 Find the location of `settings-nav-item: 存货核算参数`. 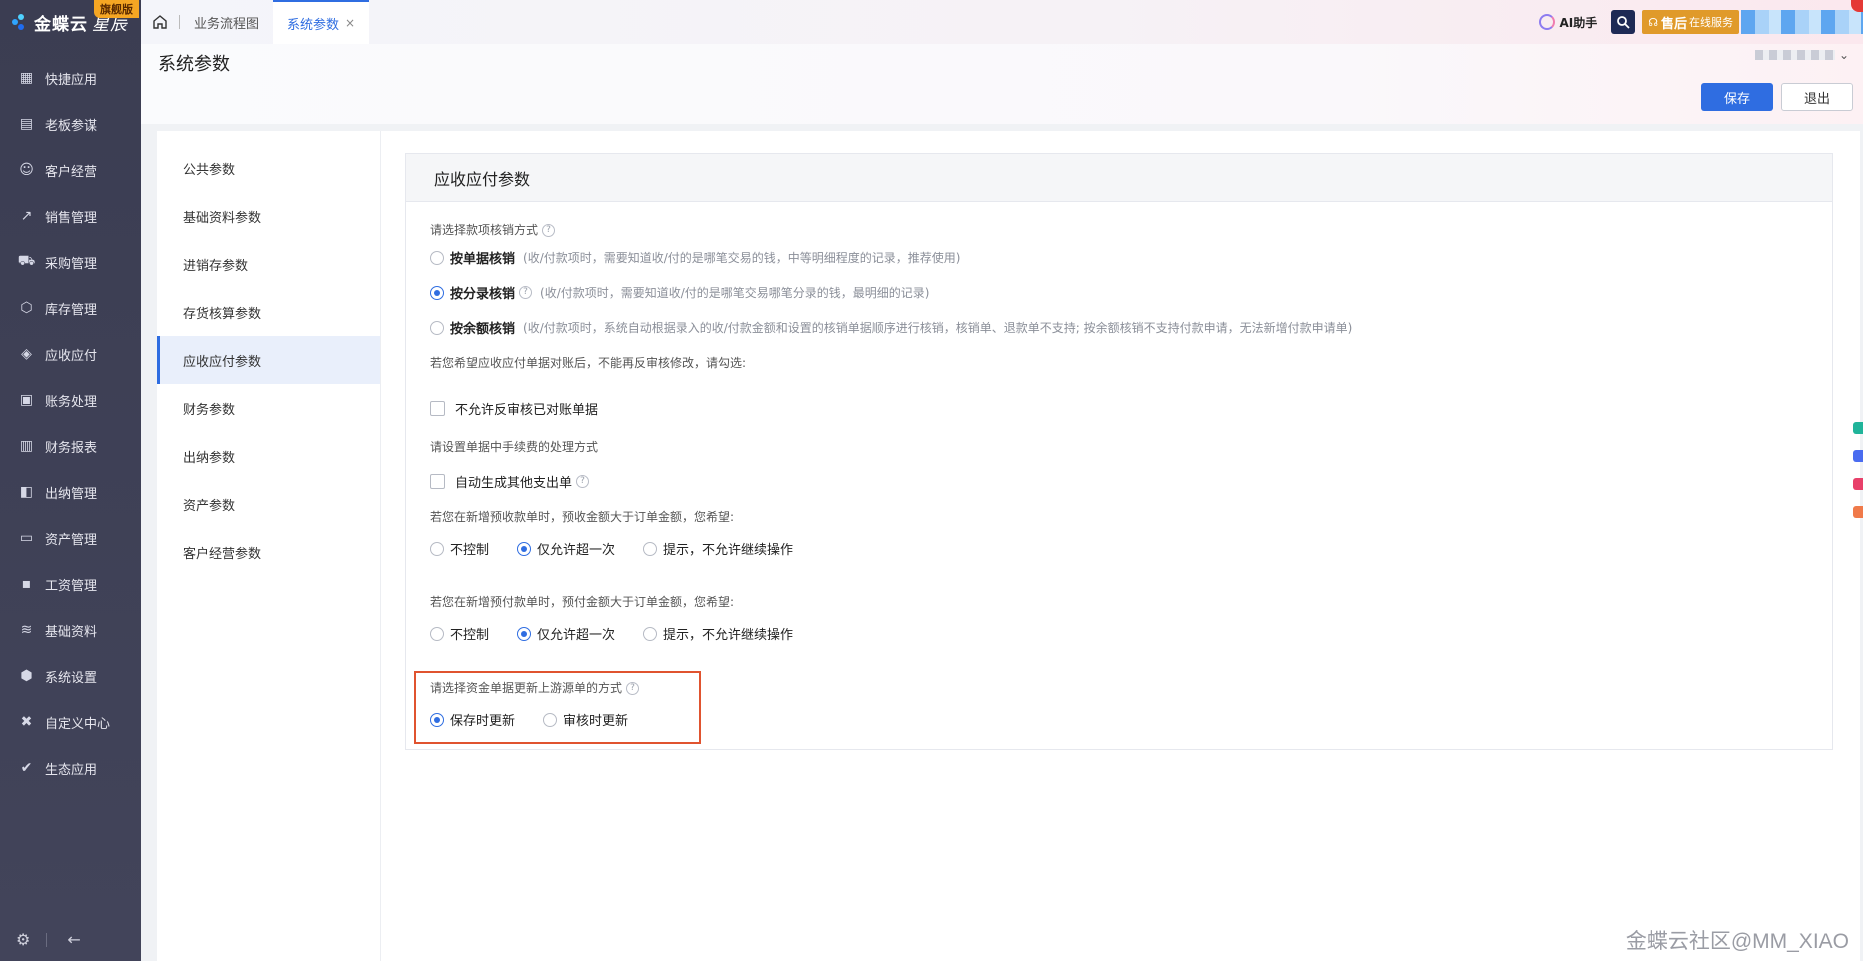

settings-nav-item: 存货核算参数 is located at coordinates (268, 312).